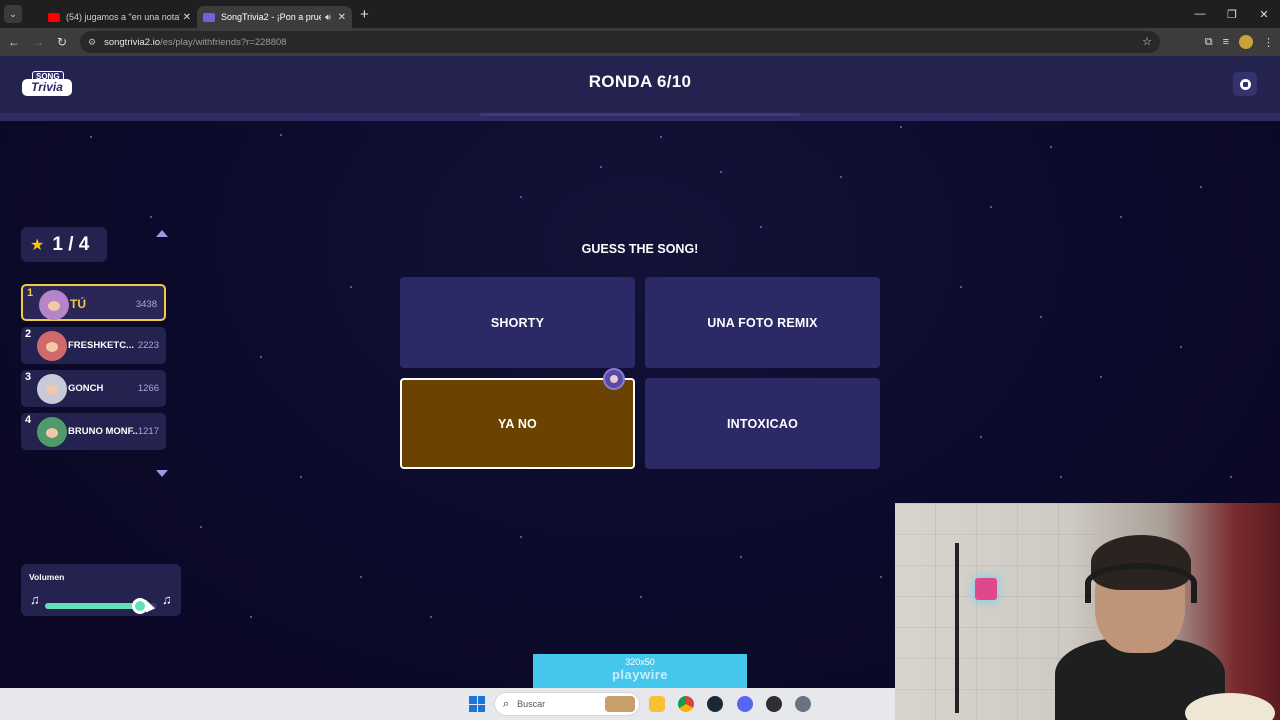  Describe the element at coordinates (640, 114) in the screenshot. I see `round-progress-bar` at that location.